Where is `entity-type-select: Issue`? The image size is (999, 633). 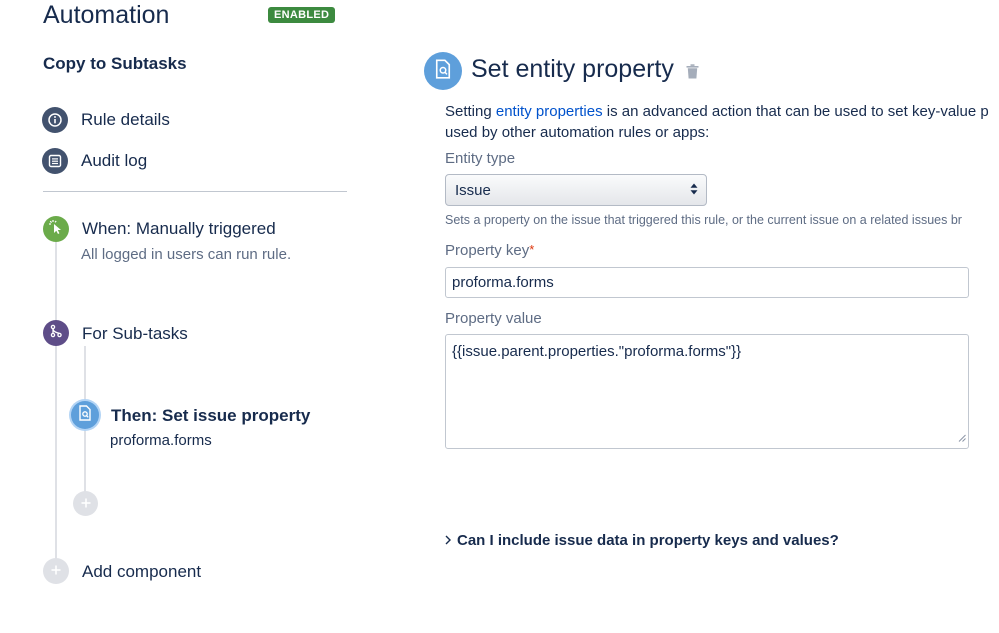 entity-type-select: Issue is located at coordinates (576, 190).